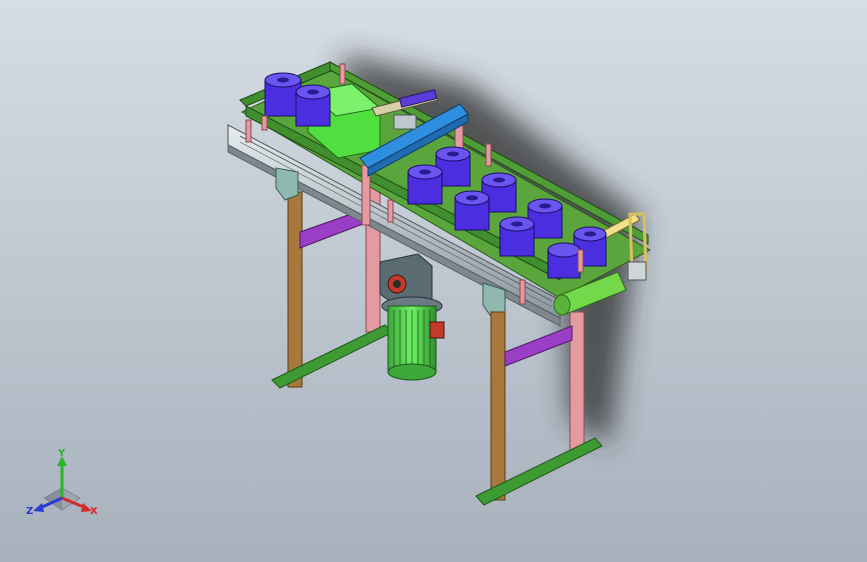  I want to click on triad-x-label: X, so click(94, 511).